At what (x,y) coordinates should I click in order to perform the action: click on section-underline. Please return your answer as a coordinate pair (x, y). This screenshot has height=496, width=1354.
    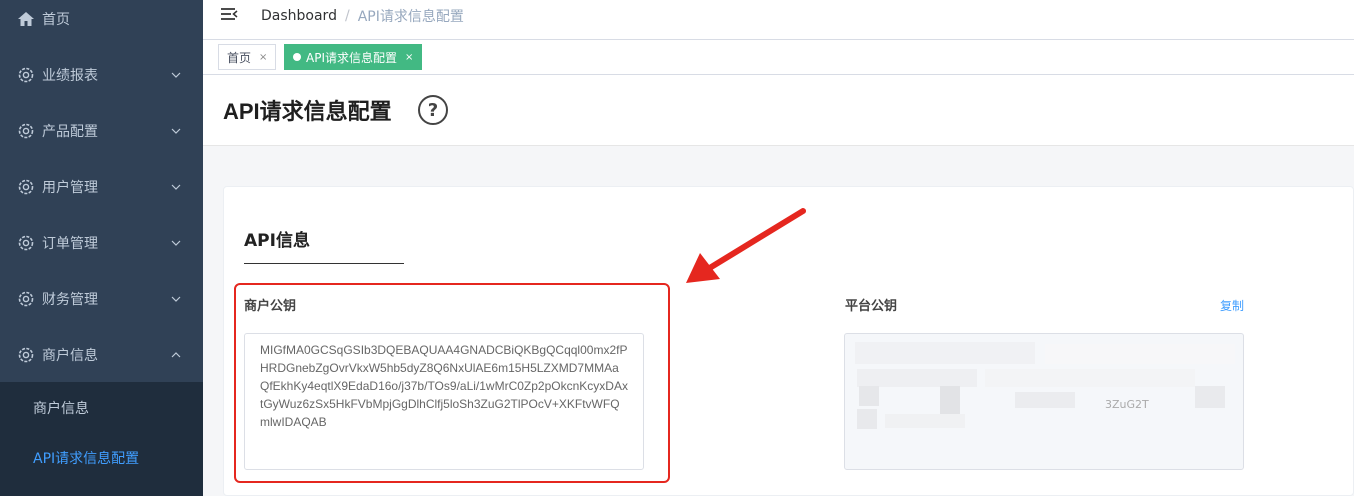
    Looking at the image, I should click on (324, 263).